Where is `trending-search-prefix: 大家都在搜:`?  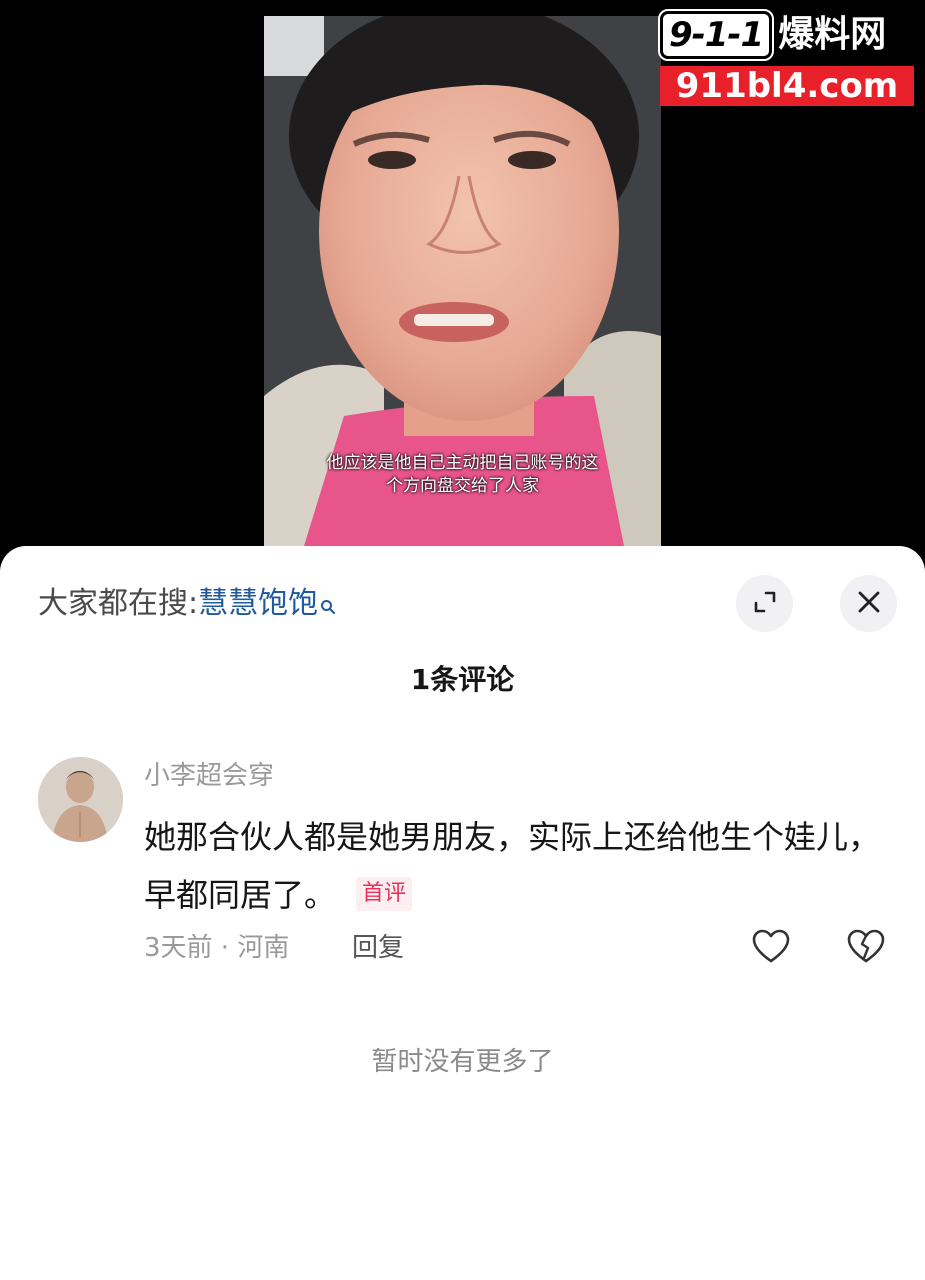 trending-search-prefix: 大家都在搜: is located at coordinates (118, 603).